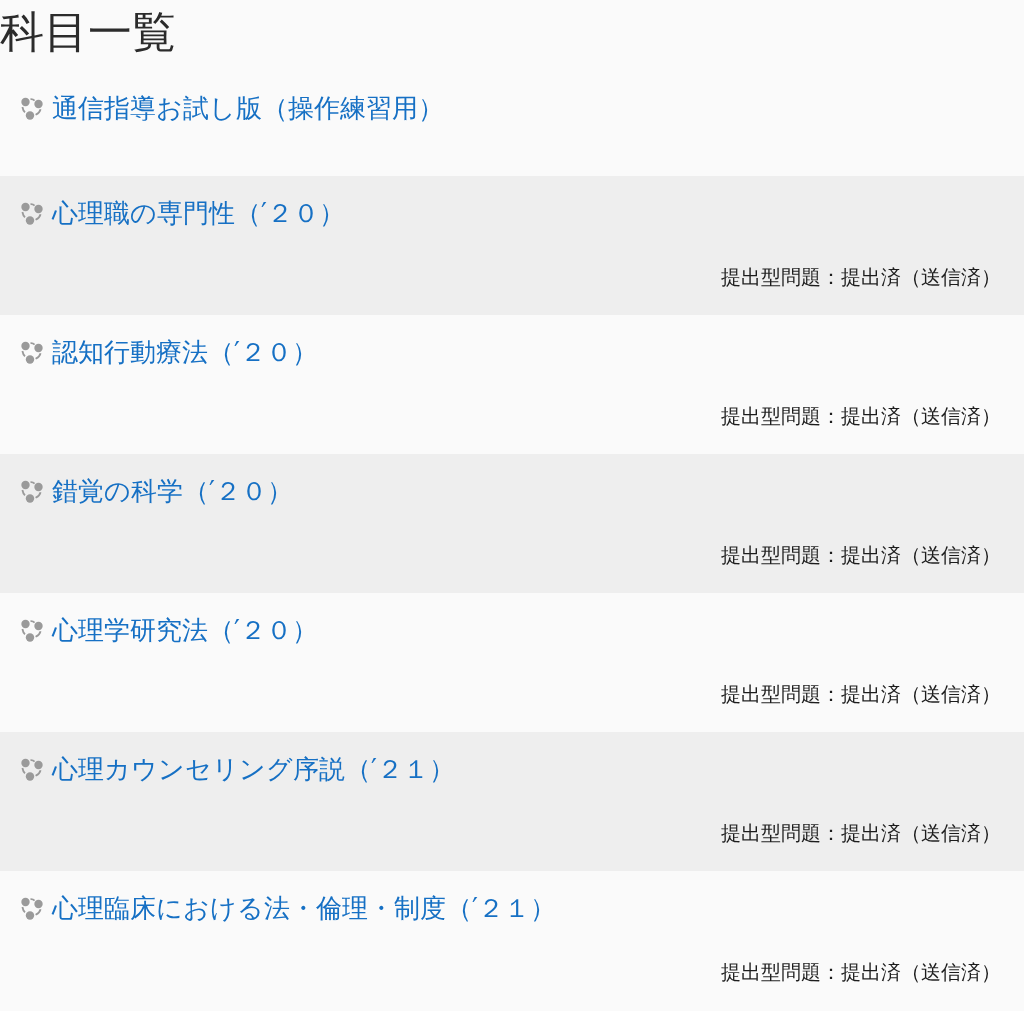  What do you see at coordinates (172, 491) in the screenshot?
I see `course-link: 錯覚の科学（′２０）` at bounding box center [172, 491].